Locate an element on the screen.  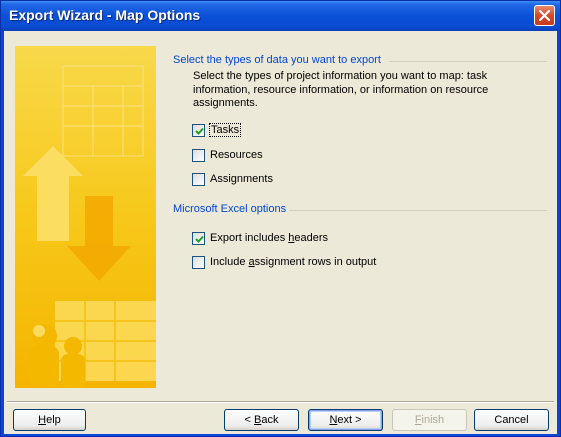
resources-checkbox-row: Resources is located at coordinates (227, 155).